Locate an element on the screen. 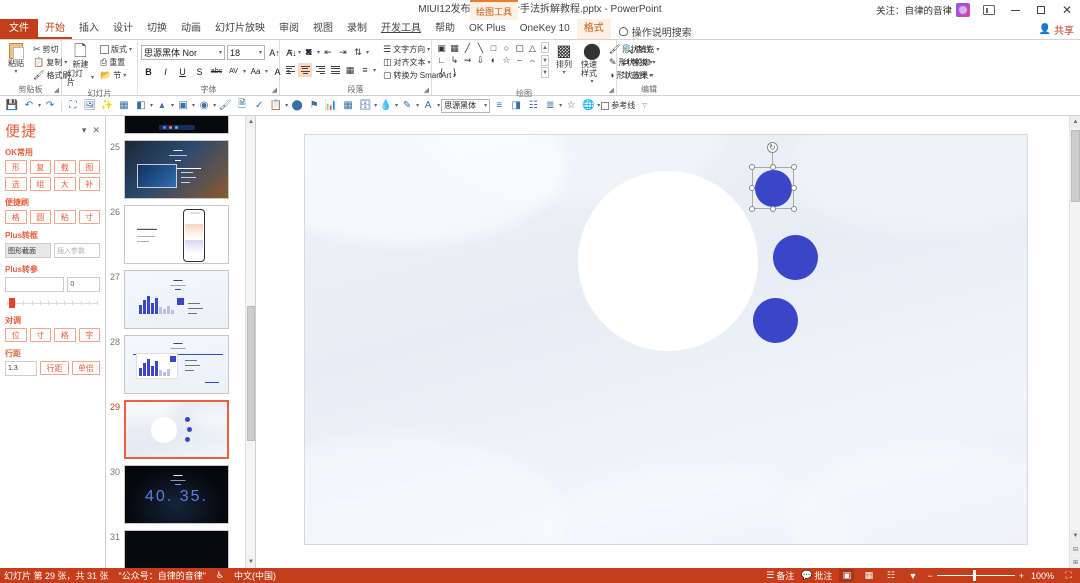  slider-thumb is located at coordinates (12, 303).